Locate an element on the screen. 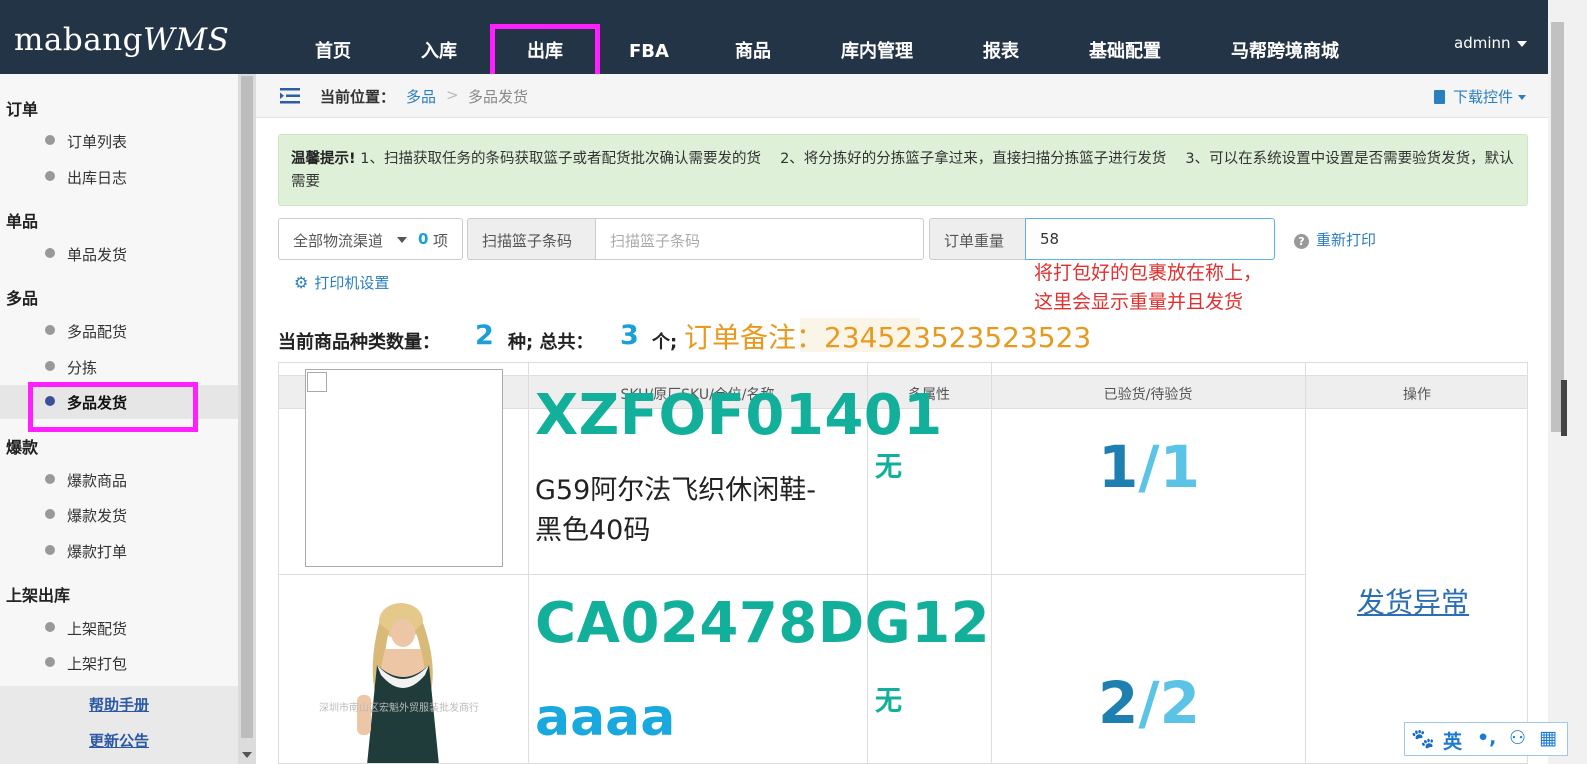 This screenshot has width=1587, height=764. total-count: 3 is located at coordinates (629, 335).